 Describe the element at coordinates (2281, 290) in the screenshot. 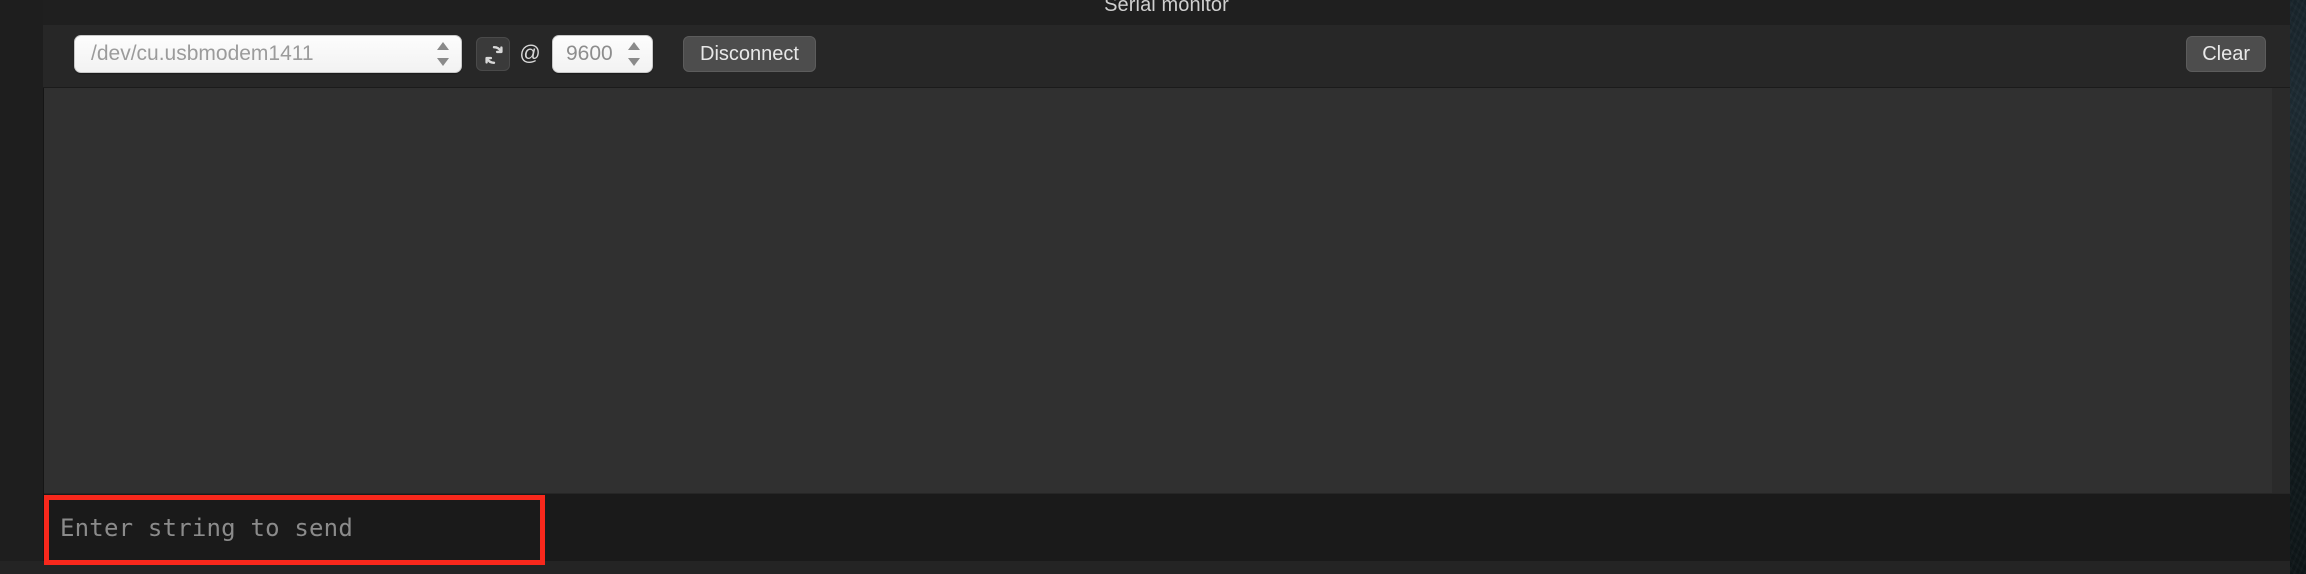

I see `console-scrollbar` at that location.